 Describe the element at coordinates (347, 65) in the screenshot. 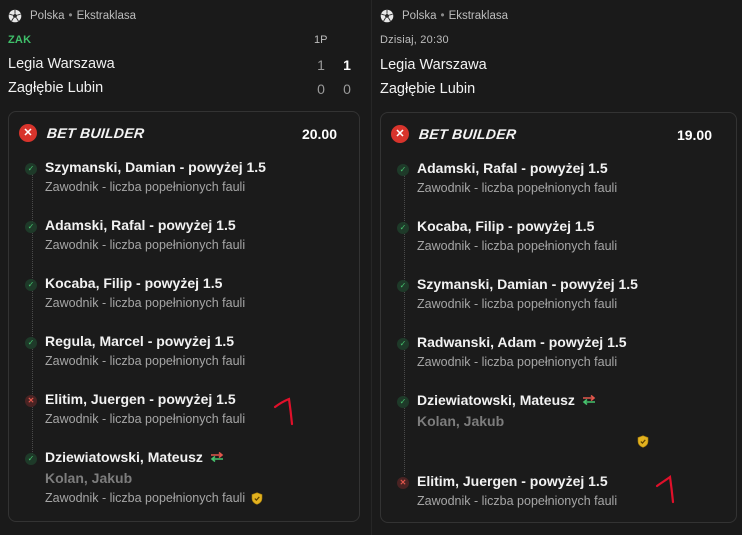

I see `home-score-total: 1` at that location.